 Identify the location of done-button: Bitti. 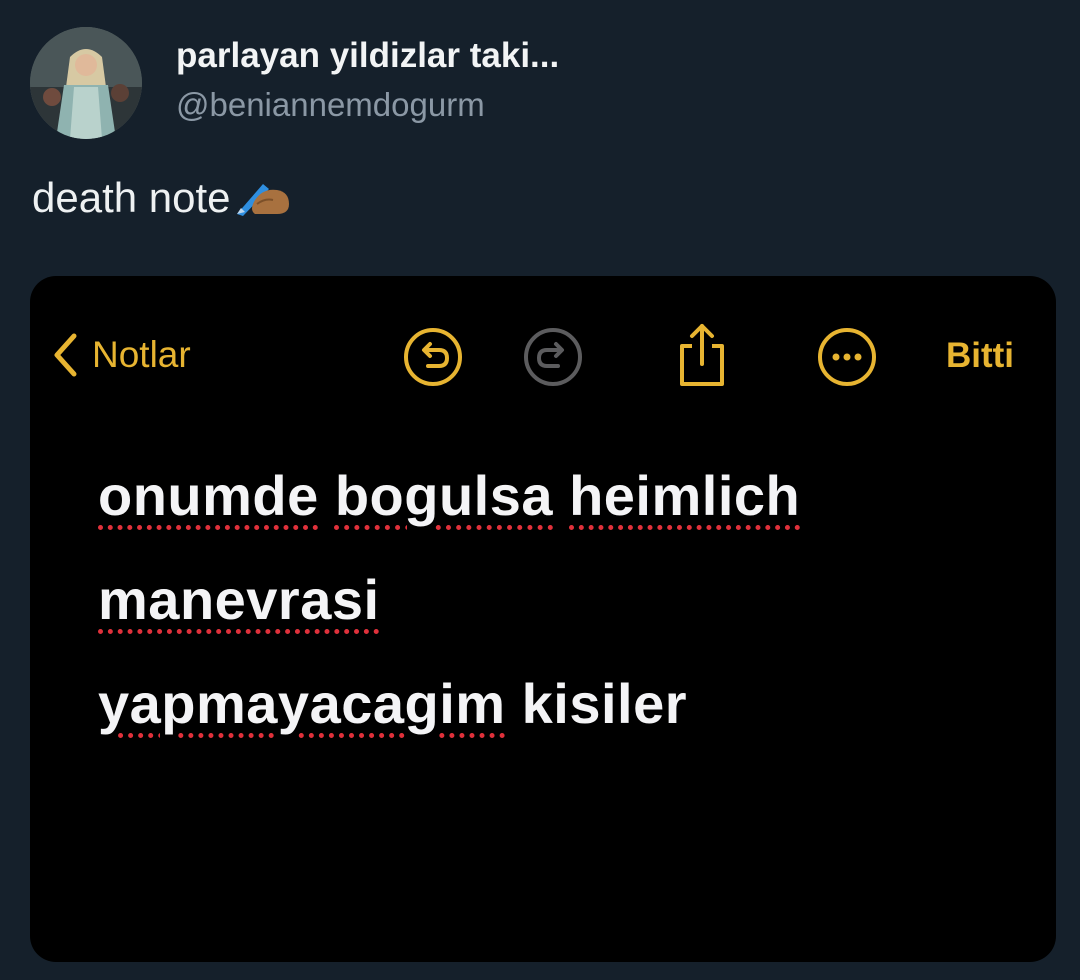
(980, 356).